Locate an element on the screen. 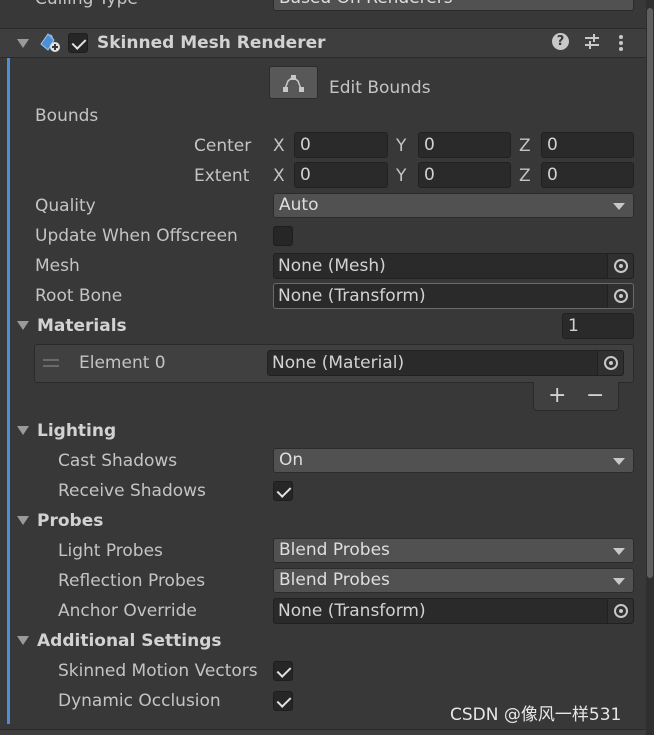 This screenshot has width=654, height=735. light-probes-dropdown: Blend Probes is located at coordinates (453, 550).